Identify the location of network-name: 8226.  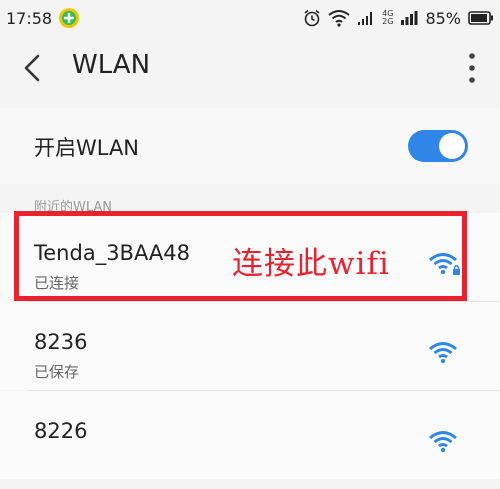
(61, 431).